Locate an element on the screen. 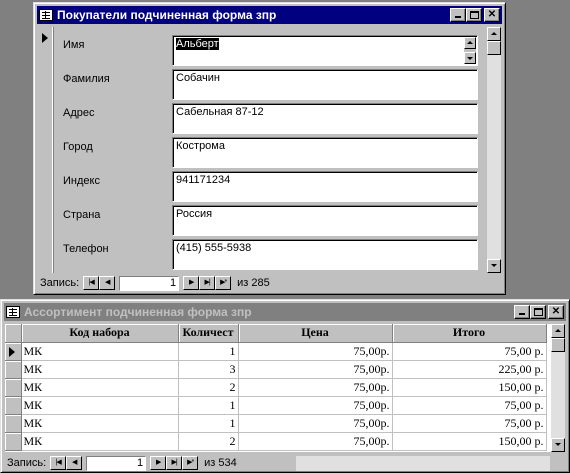  column-header-total: Итого is located at coordinates (469, 333).